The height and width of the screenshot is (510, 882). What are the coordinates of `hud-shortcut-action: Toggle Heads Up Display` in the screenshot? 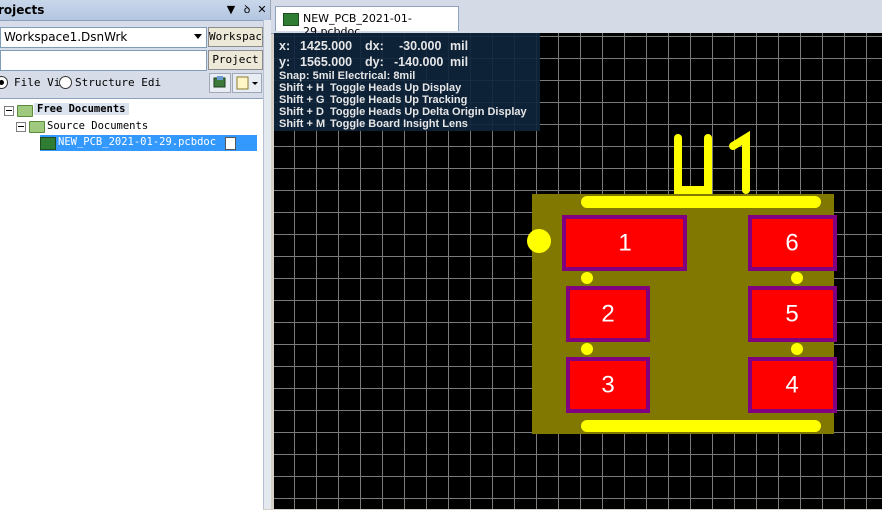 It's located at (396, 88).